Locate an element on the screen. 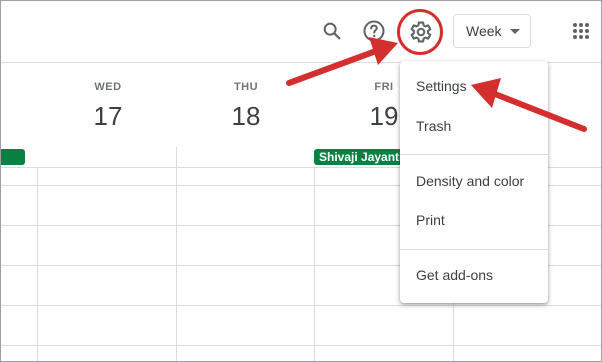 Image resolution: width=602 pixels, height=362 pixels. event-title: Shivaji Jayanti is located at coordinates (361, 157).